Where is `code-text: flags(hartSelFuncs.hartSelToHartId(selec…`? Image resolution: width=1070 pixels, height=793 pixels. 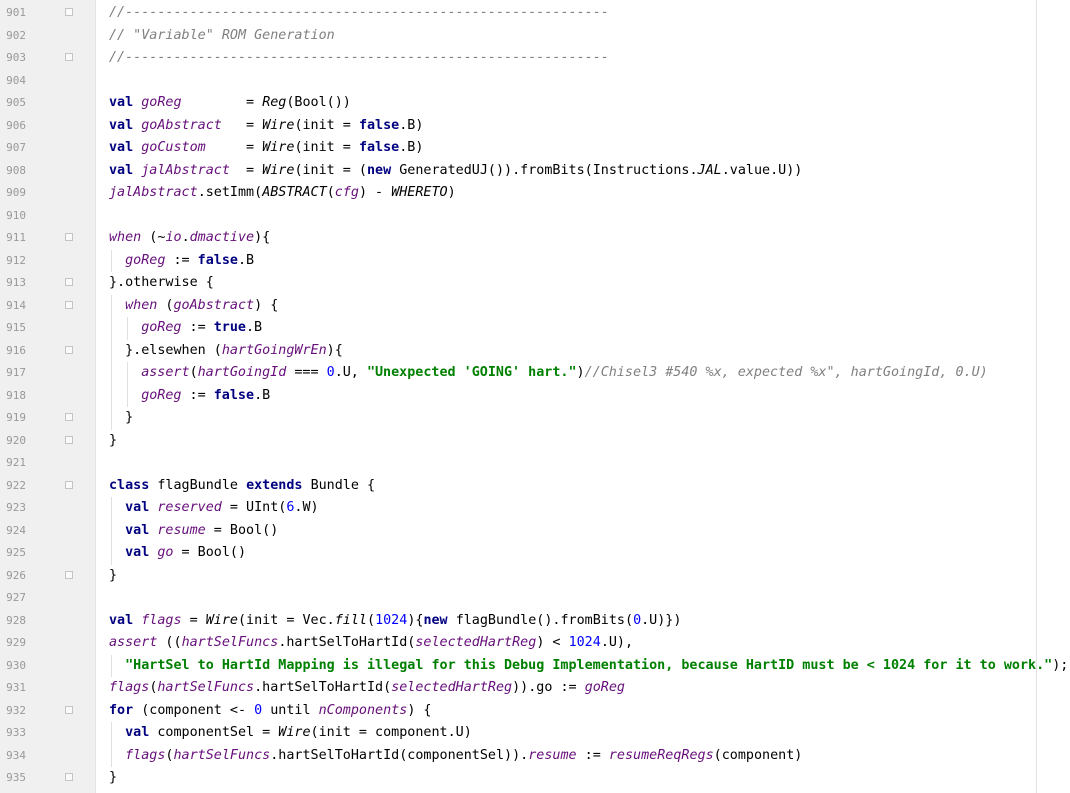 code-text: flags(hartSelFuncs.hartSelToHartId(selec… is located at coordinates (367, 688).